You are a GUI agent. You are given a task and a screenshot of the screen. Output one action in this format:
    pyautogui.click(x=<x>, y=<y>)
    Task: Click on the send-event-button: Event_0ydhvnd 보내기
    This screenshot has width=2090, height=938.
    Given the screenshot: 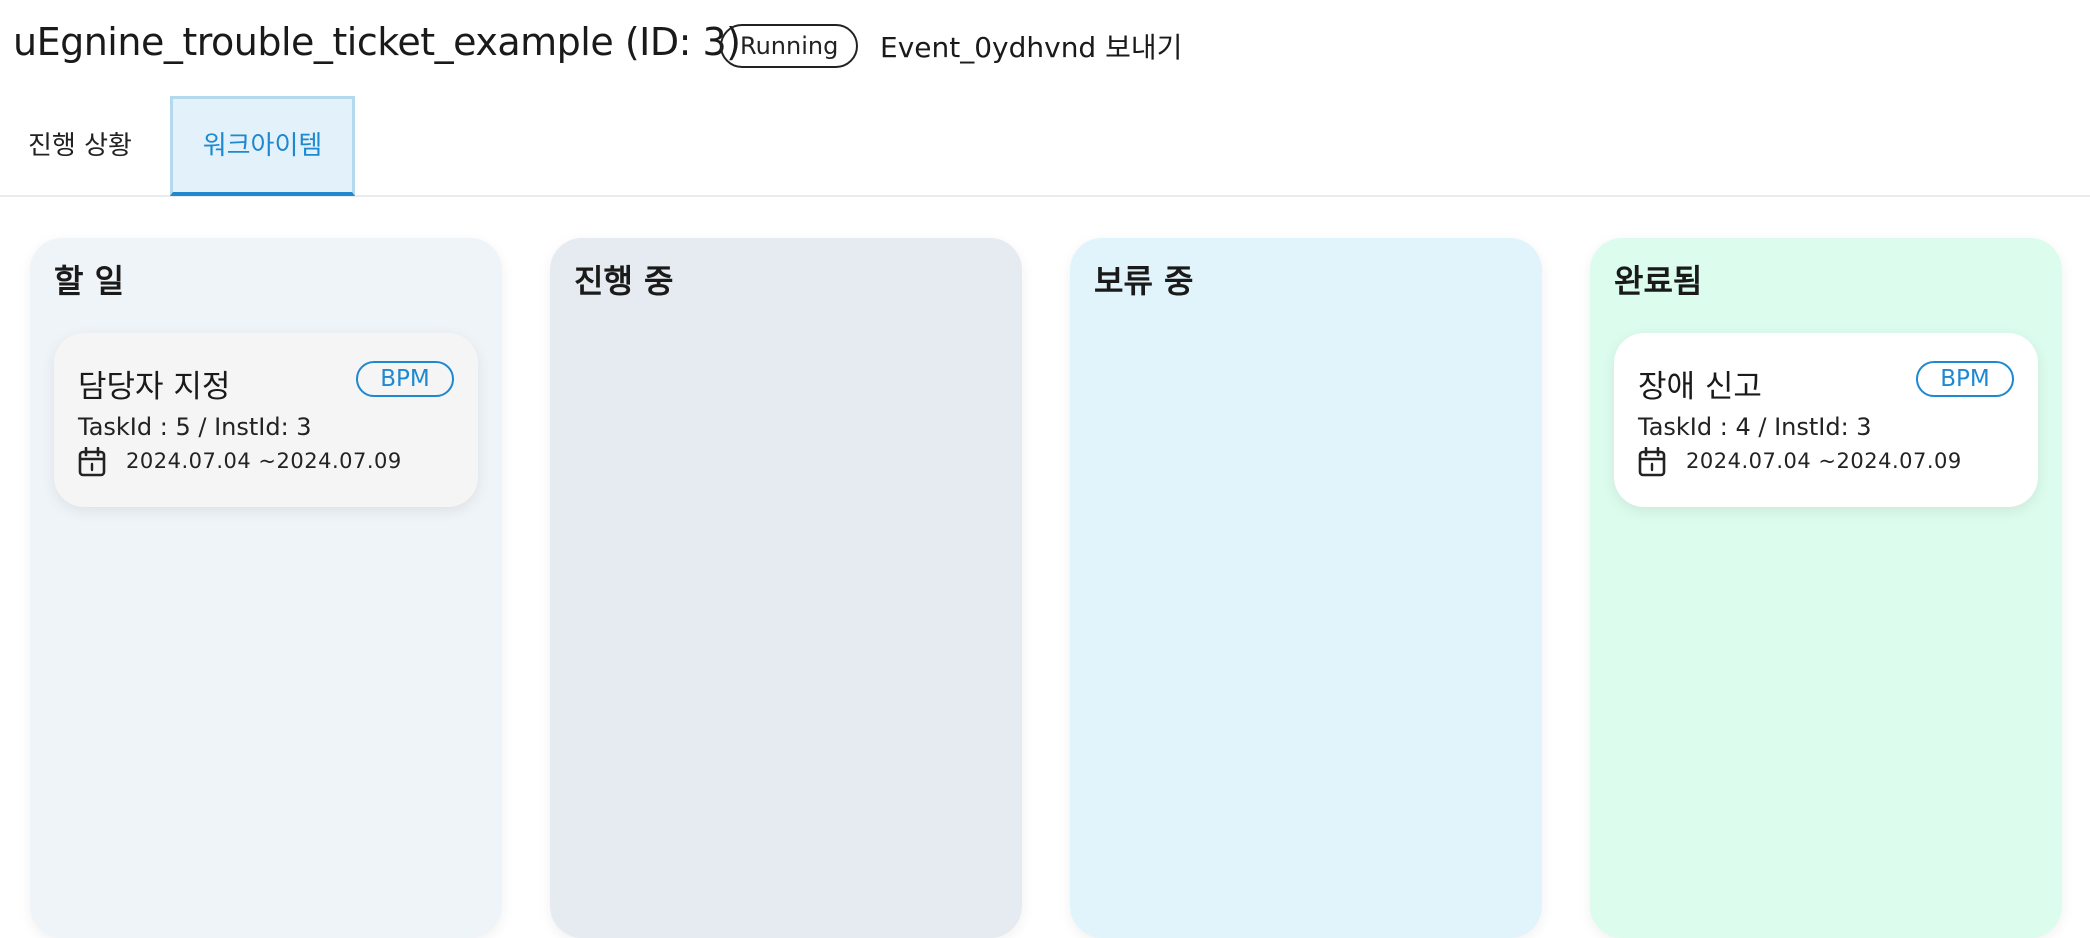 What is the action you would take?
    pyautogui.click(x=1031, y=46)
    